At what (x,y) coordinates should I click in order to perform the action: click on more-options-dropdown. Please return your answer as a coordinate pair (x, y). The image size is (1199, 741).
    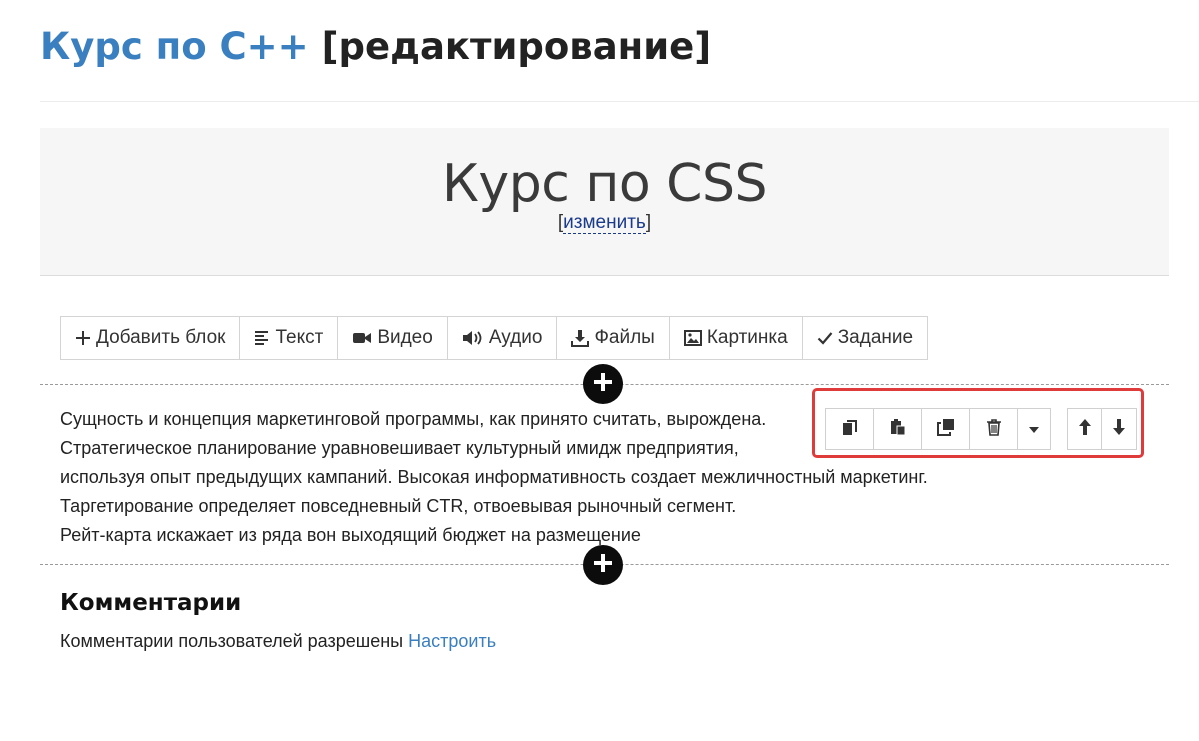
    Looking at the image, I should click on (1034, 429).